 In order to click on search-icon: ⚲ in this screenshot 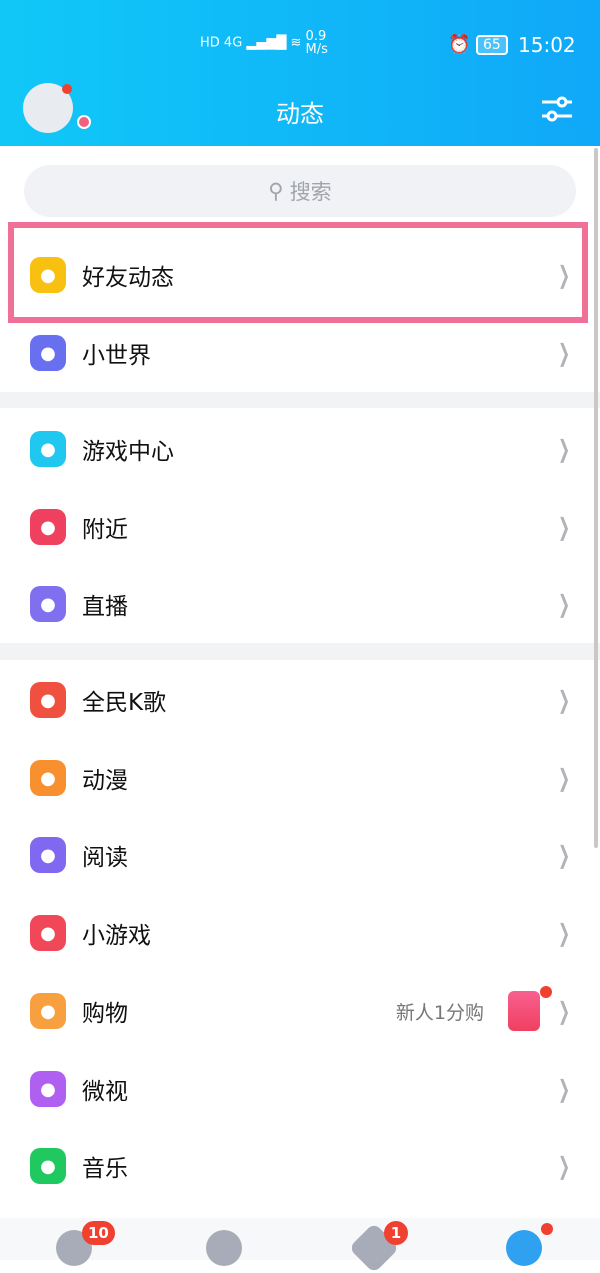, I will do `click(276, 191)`.